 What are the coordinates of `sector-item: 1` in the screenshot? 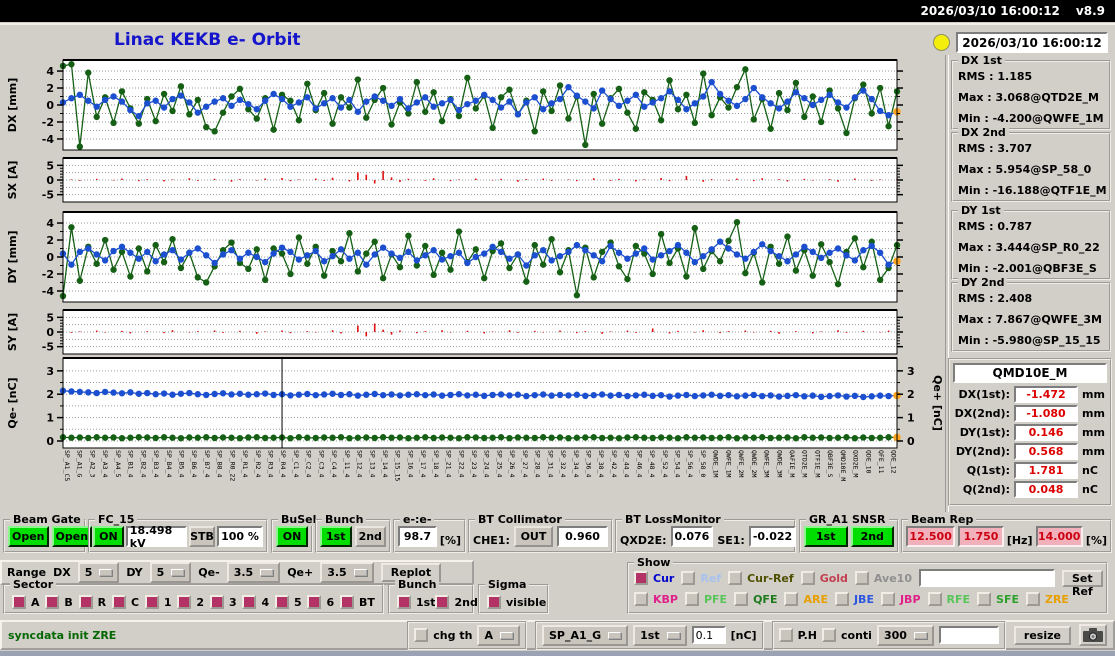 It's located at (158, 602).